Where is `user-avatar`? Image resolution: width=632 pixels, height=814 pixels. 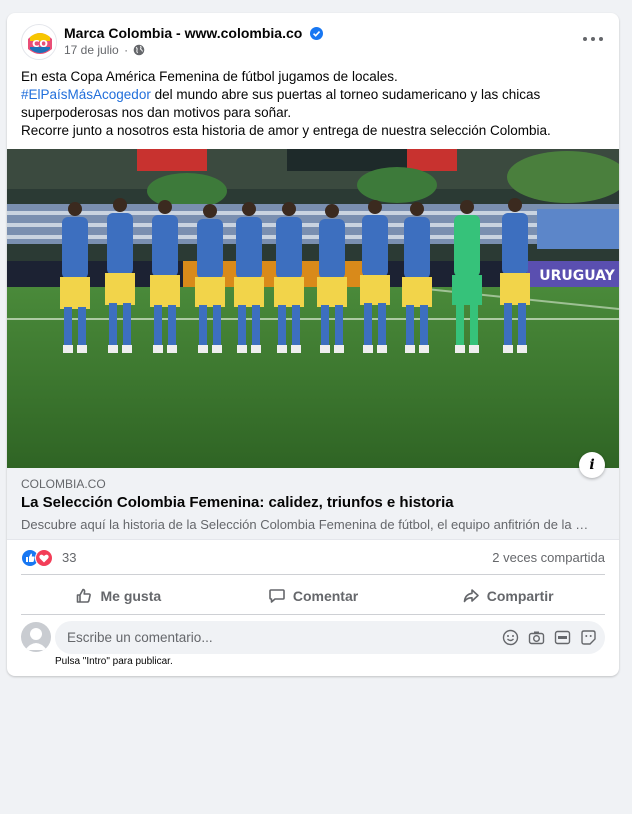
user-avatar is located at coordinates (36, 637).